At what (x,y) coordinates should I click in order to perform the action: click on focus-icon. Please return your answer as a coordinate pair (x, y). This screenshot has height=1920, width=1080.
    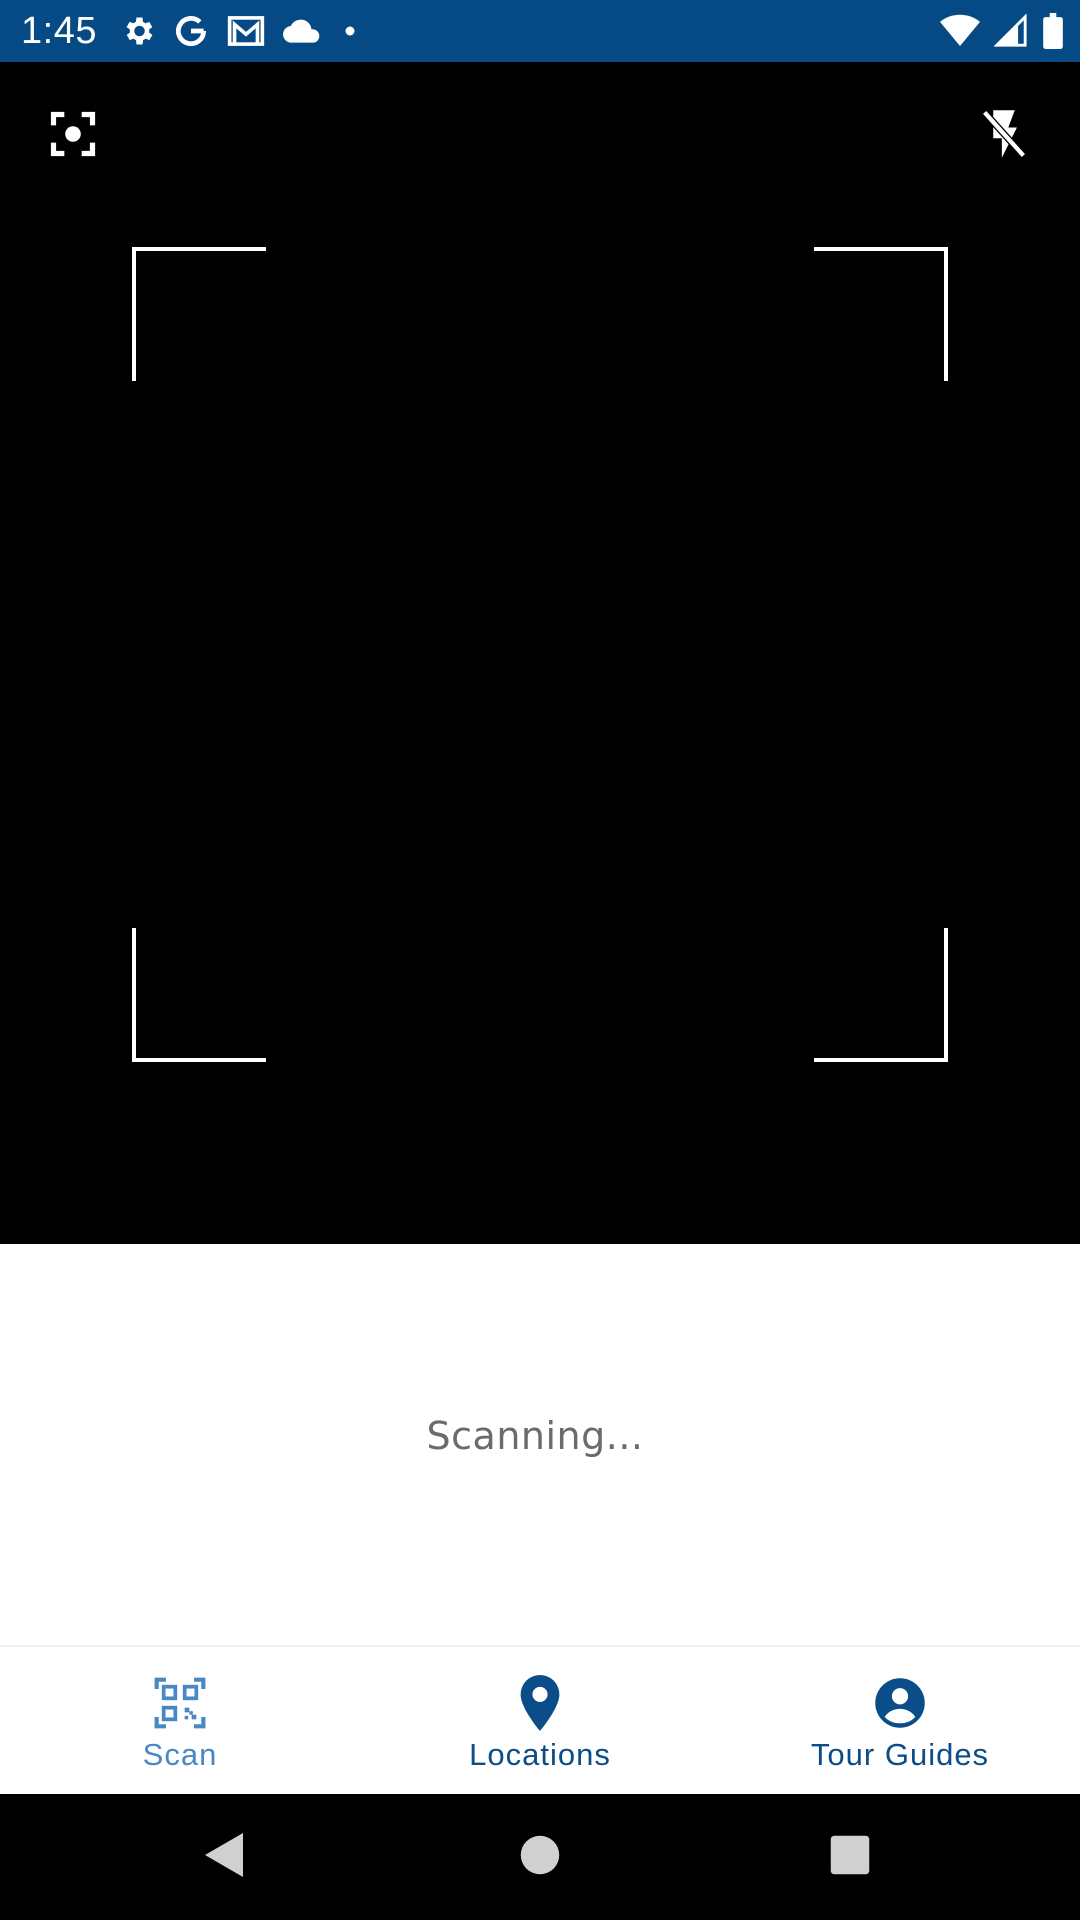
    Looking at the image, I should click on (73, 136).